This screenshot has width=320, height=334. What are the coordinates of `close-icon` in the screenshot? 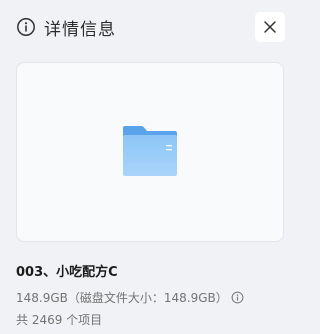 It's located at (270, 27).